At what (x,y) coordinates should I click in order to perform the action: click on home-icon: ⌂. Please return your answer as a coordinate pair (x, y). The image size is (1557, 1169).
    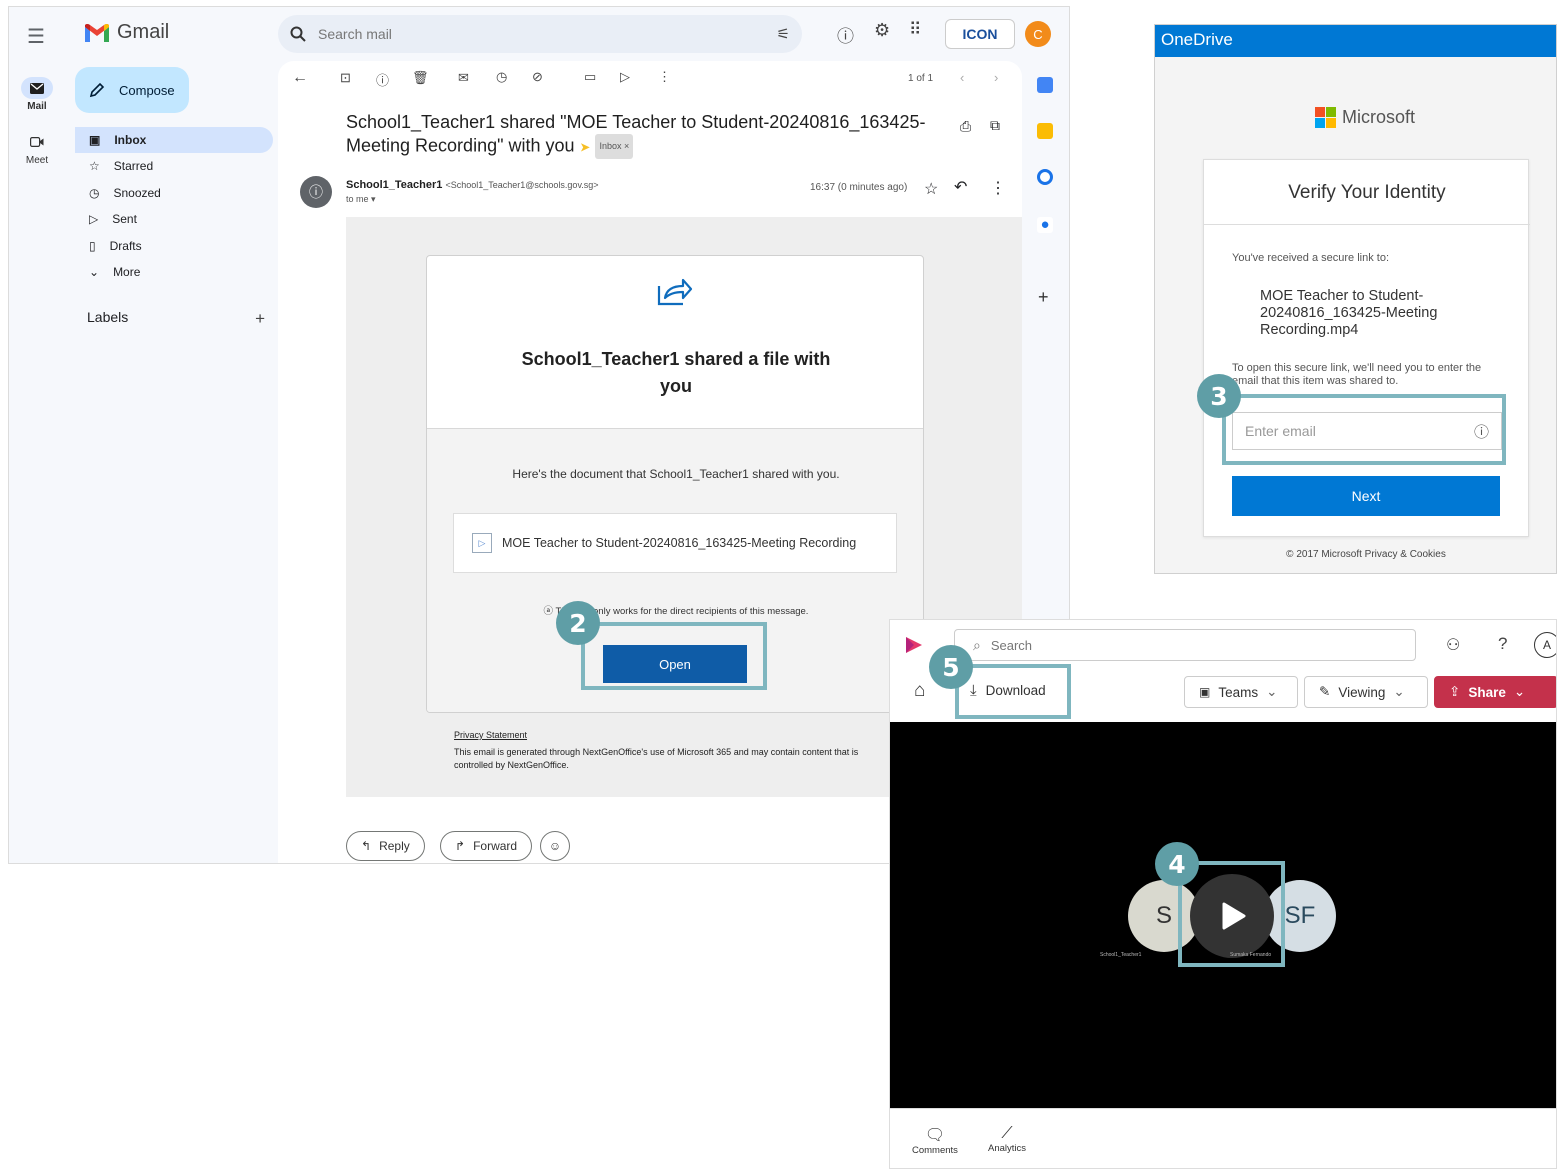
    Looking at the image, I should click on (919, 691).